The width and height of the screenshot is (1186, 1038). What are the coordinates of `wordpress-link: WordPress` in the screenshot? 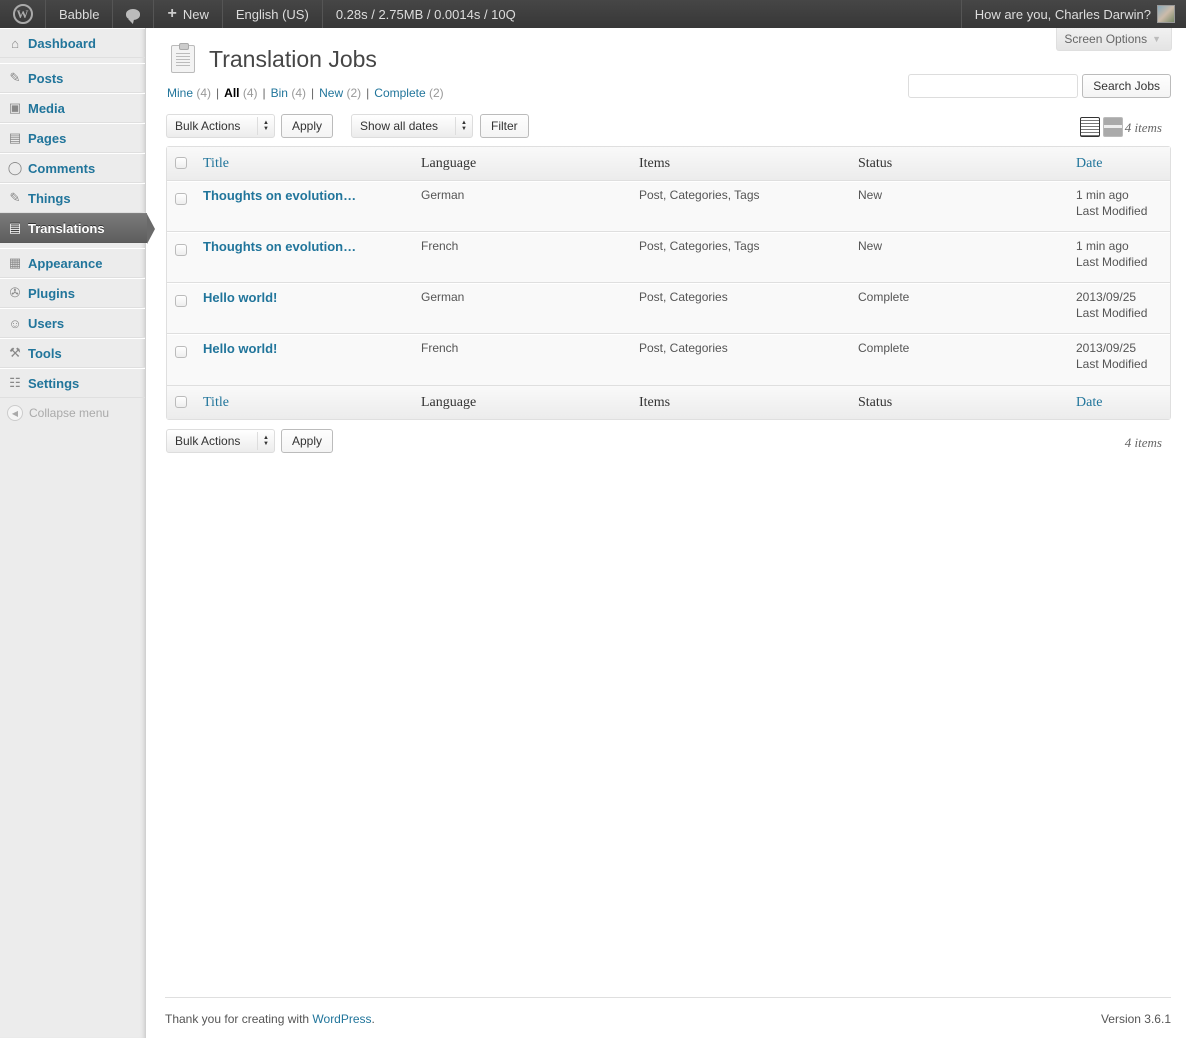 It's located at (341, 1019).